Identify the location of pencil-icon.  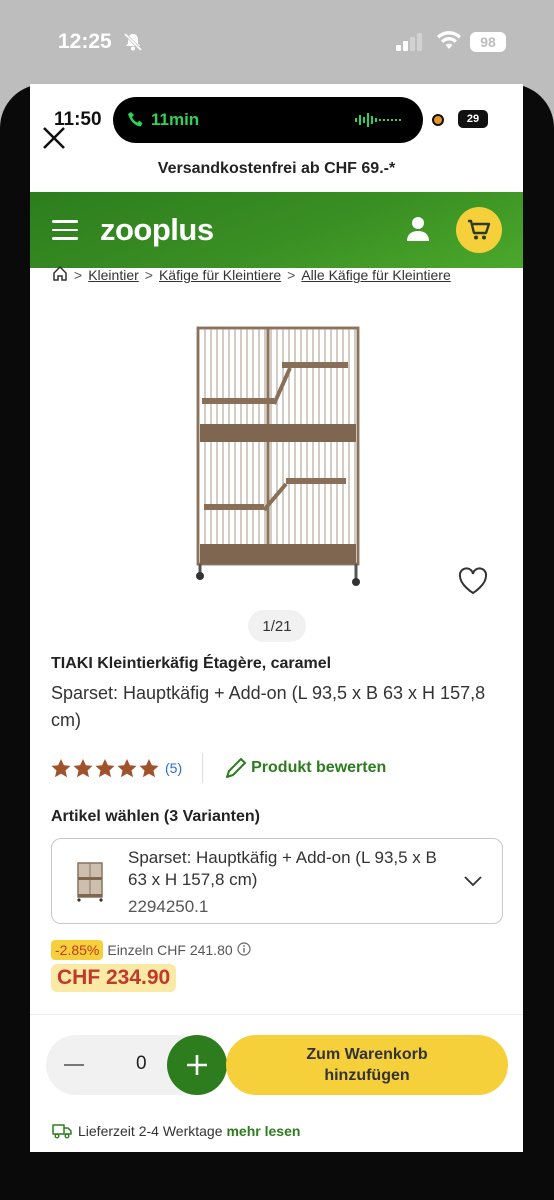
(236, 768).